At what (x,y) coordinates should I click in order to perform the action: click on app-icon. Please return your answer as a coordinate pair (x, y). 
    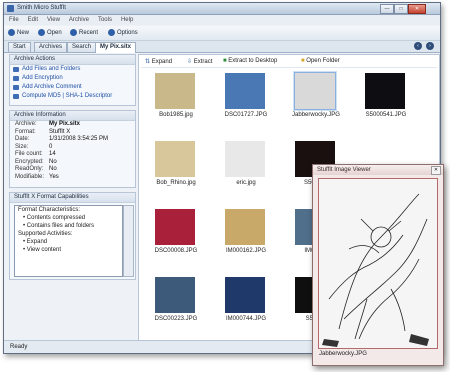
    Looking at the image, I should click on (10, 8).